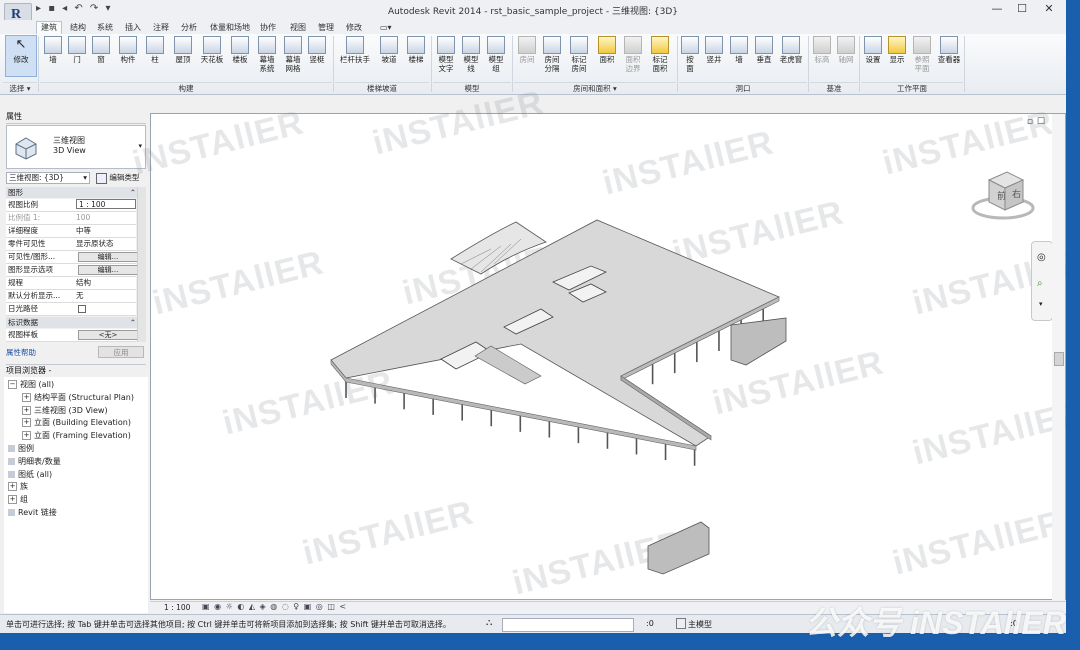 This screenshot has width=1080, height=650. Describe the element at coordinates (293, 54) in the screenshot. I see `curtain-grid-button: 幕墙 网格` at that location.